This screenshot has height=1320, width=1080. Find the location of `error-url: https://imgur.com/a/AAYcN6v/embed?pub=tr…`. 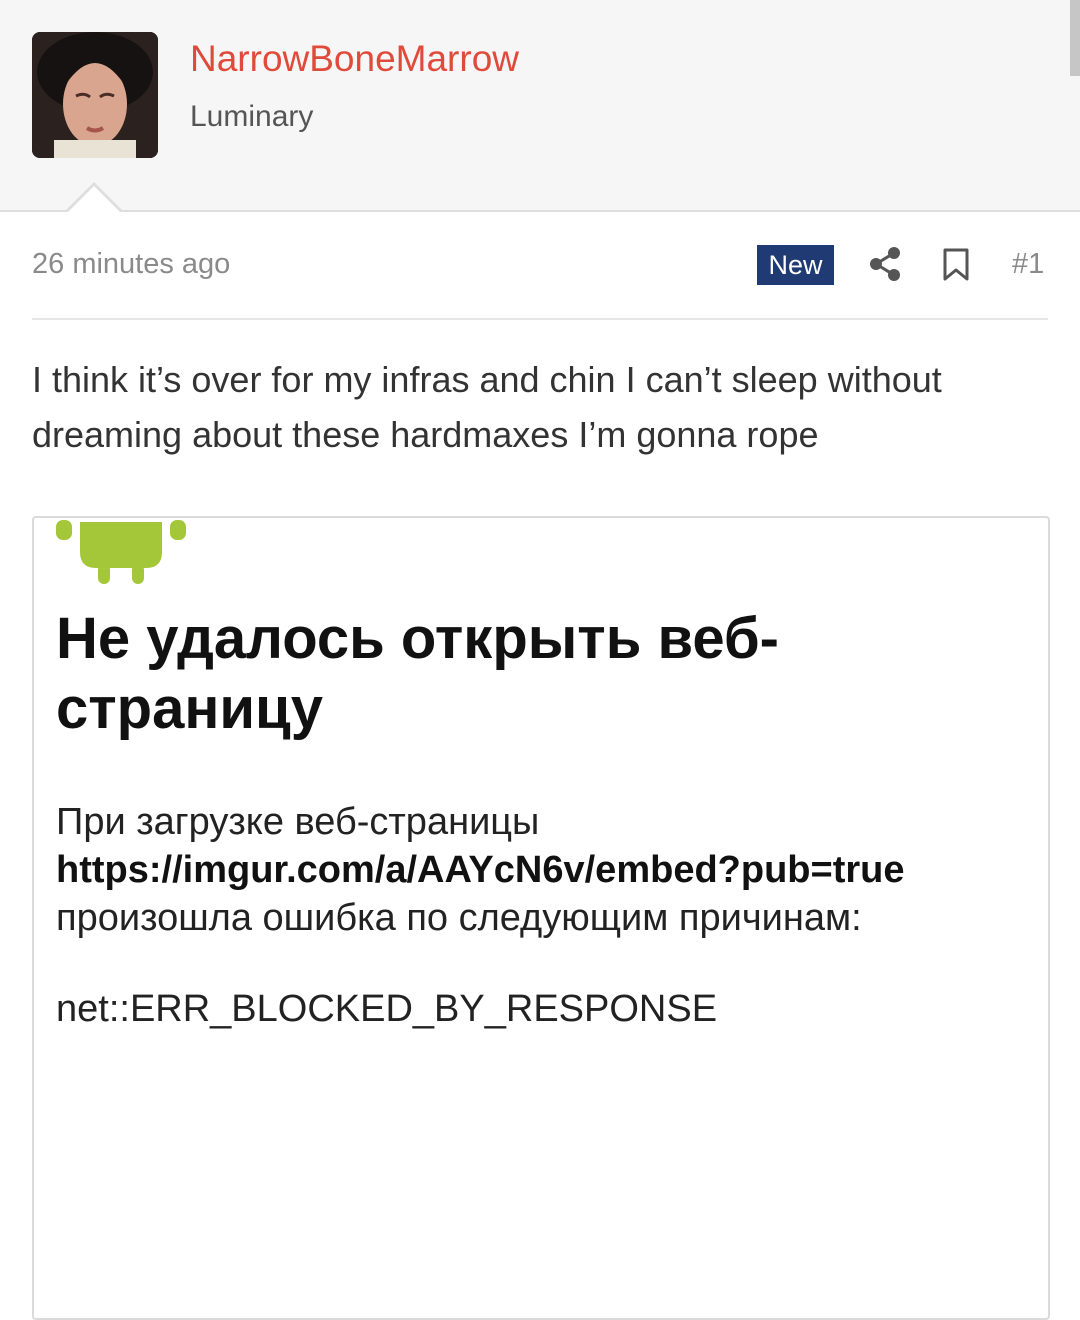

error-url: https://imgur.com/a/AAYcN6v/embed?pub=tr… is located at coordinates (536, 870).